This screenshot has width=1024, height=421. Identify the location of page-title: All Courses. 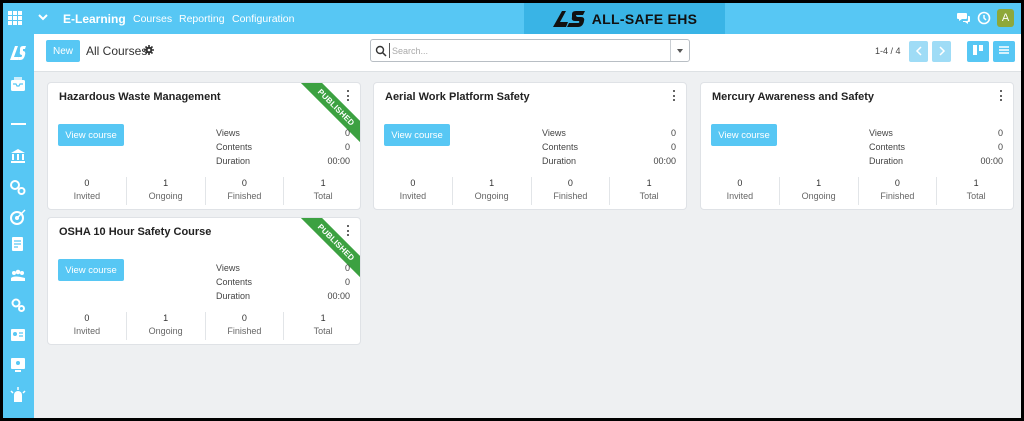
(116, 51).